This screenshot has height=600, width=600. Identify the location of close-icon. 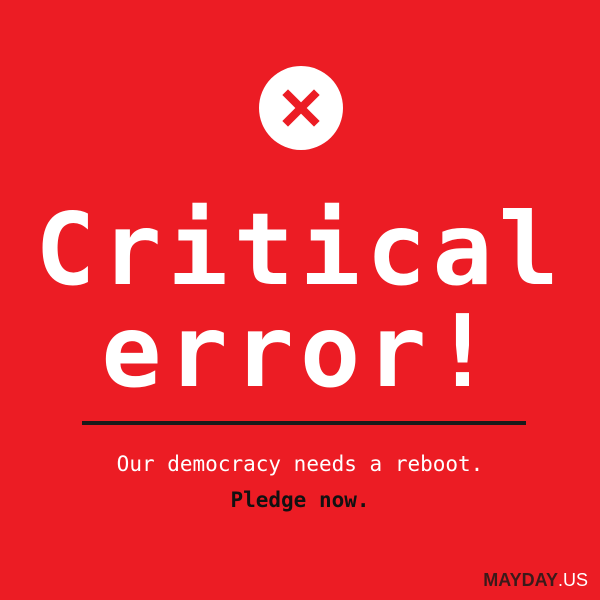
(301, 108).